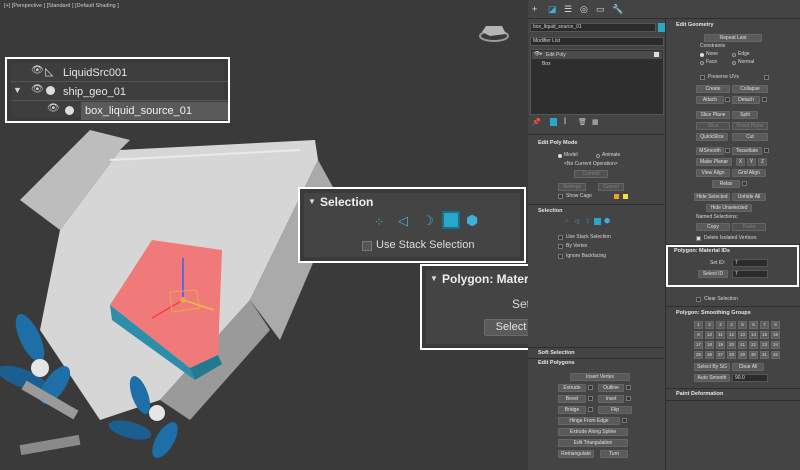  I want to click on set-id-spinner: 7, so click(750, 263).